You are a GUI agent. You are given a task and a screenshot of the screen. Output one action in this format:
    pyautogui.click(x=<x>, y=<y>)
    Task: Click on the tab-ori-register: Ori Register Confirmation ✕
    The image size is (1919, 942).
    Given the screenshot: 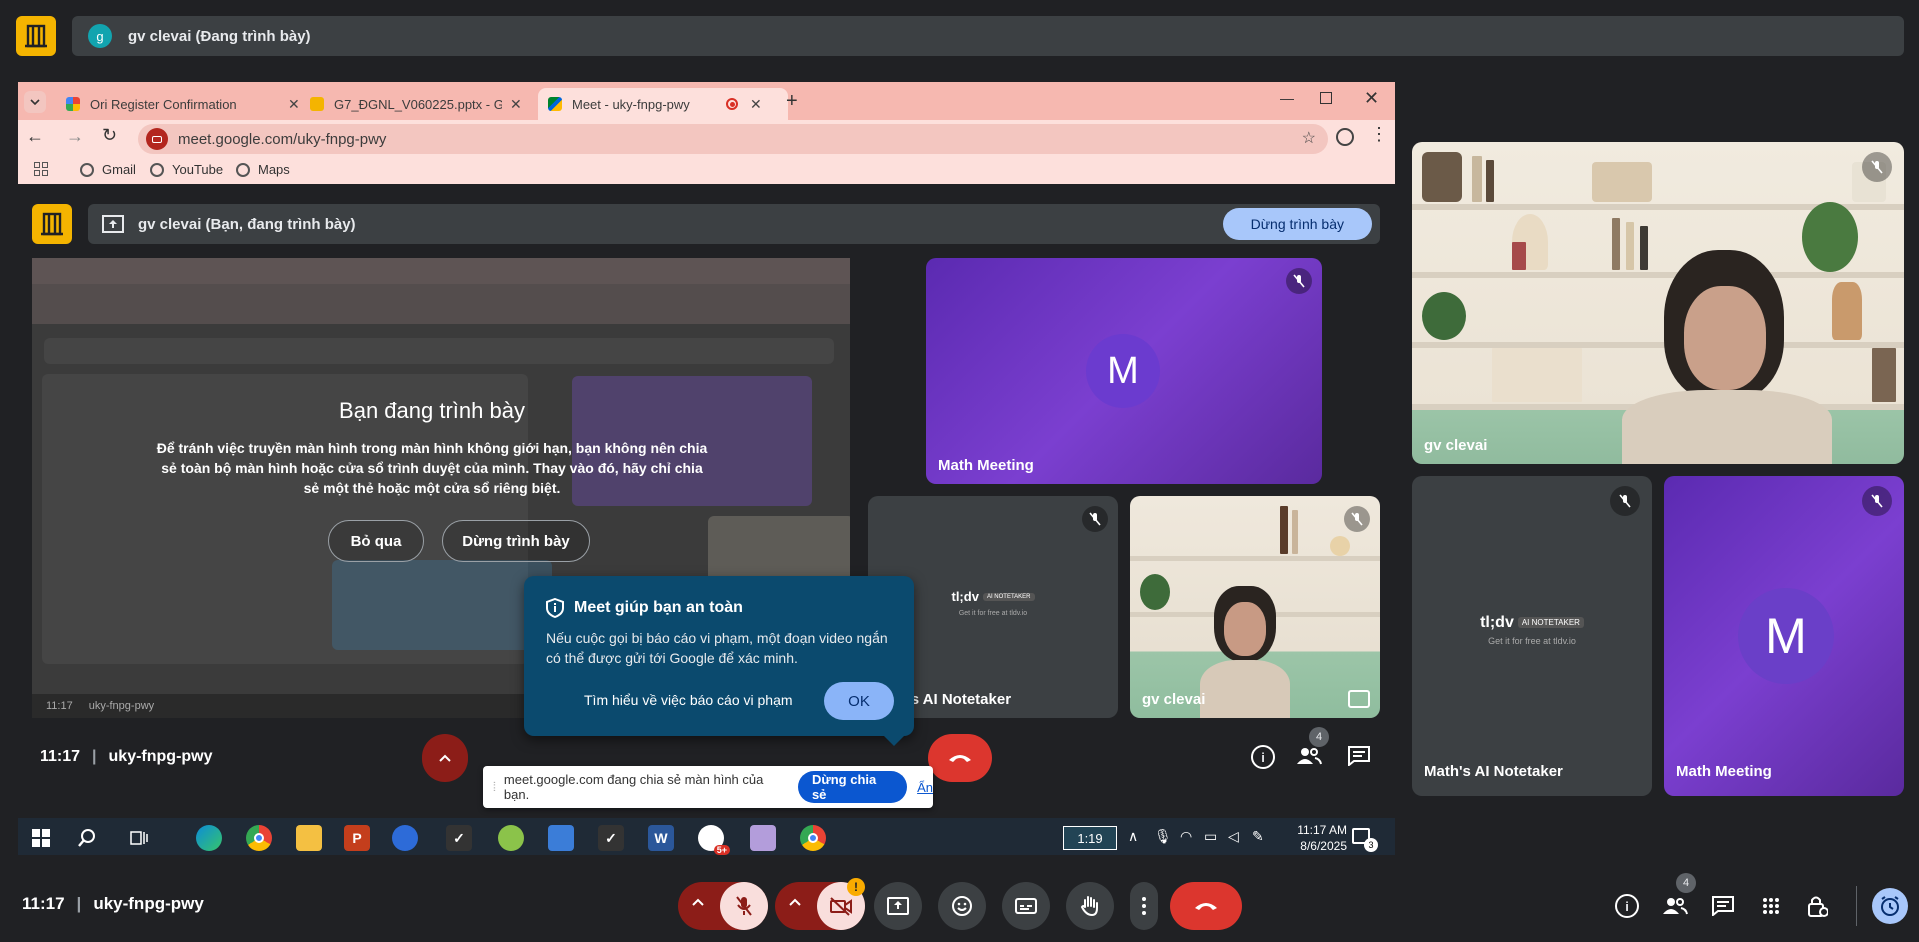 What is the action you would take?
    pyautogui.click(x=183, y=104)
    